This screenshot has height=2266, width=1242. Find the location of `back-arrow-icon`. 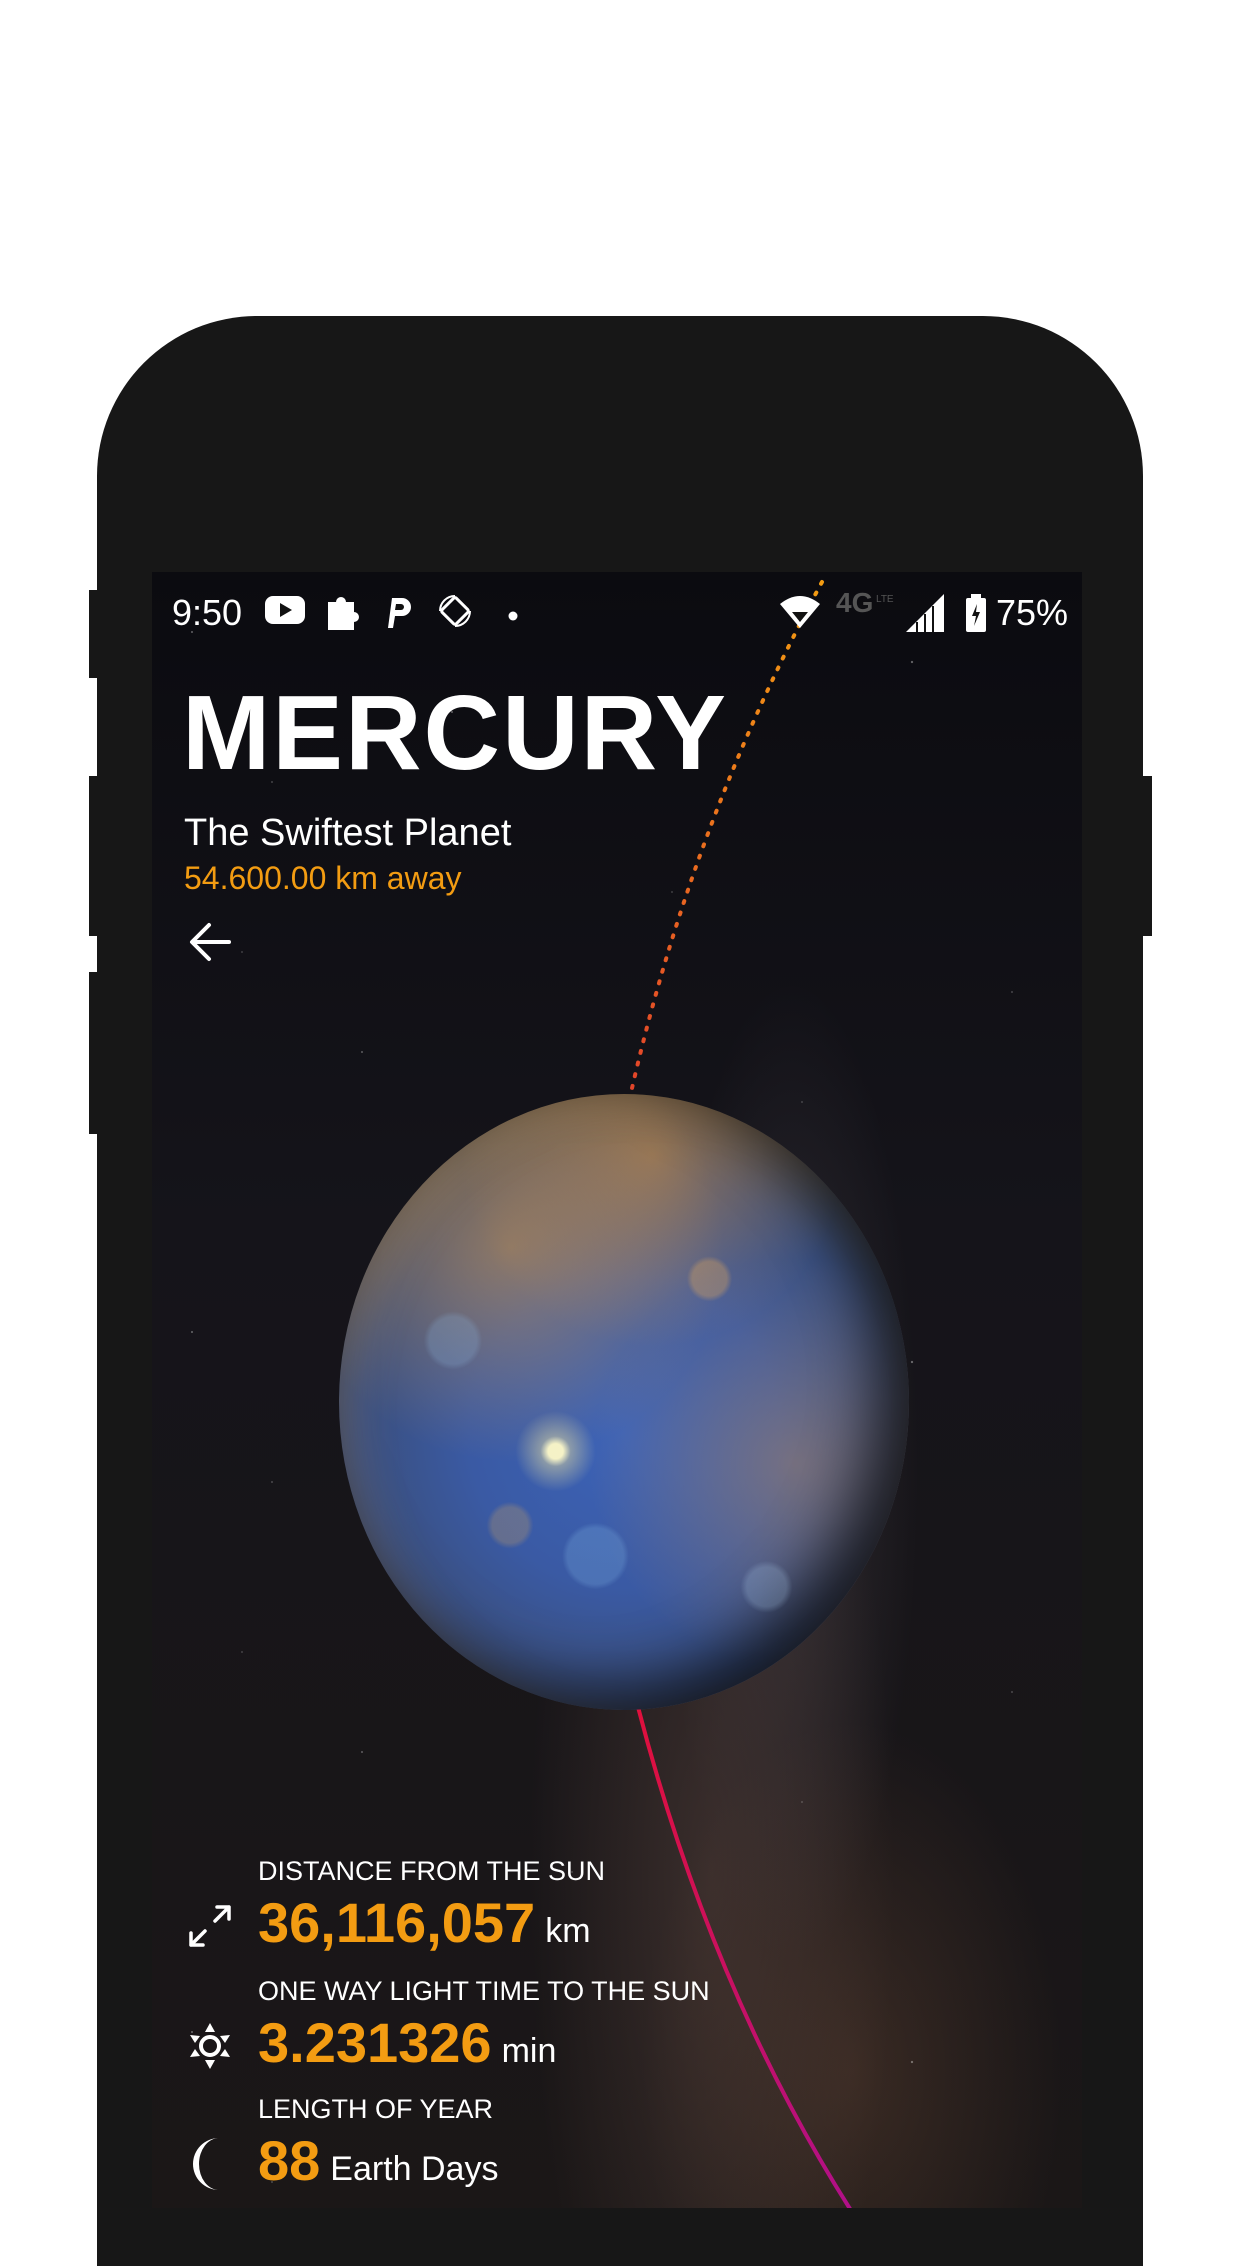

back-arrow-icon is located at coordinates (210, 942).